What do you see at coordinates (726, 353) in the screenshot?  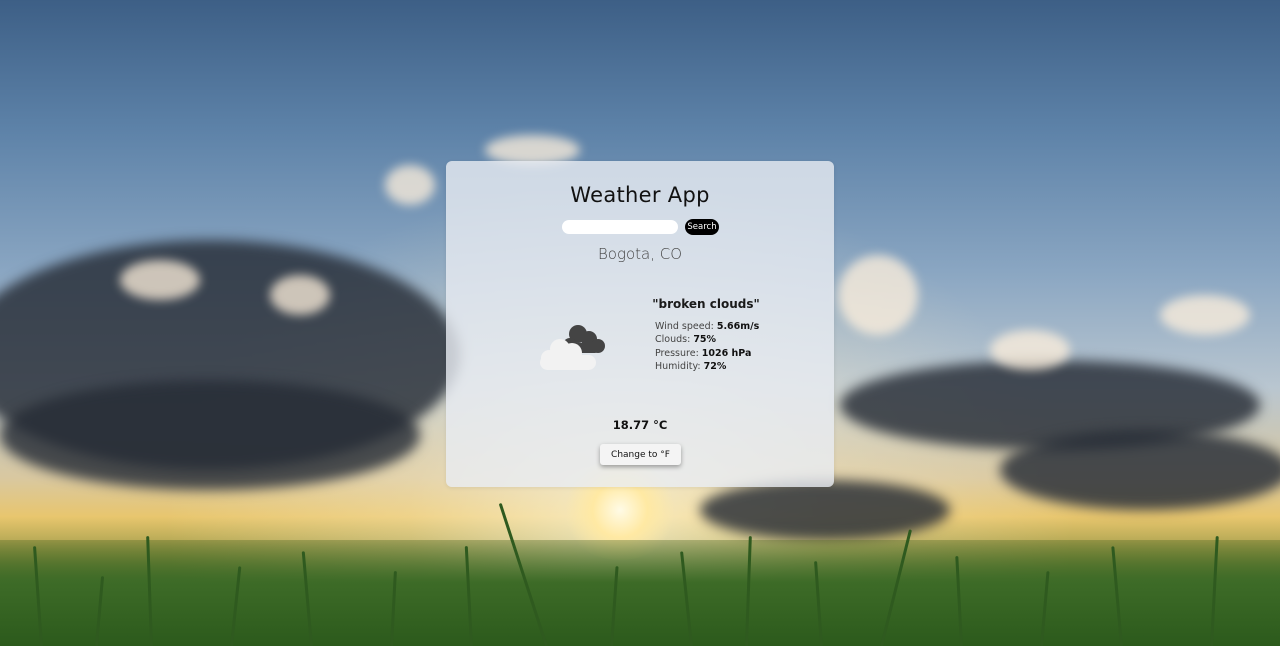 I see `pressure-value: 1026 hPa` at bounding box center [726, 353].